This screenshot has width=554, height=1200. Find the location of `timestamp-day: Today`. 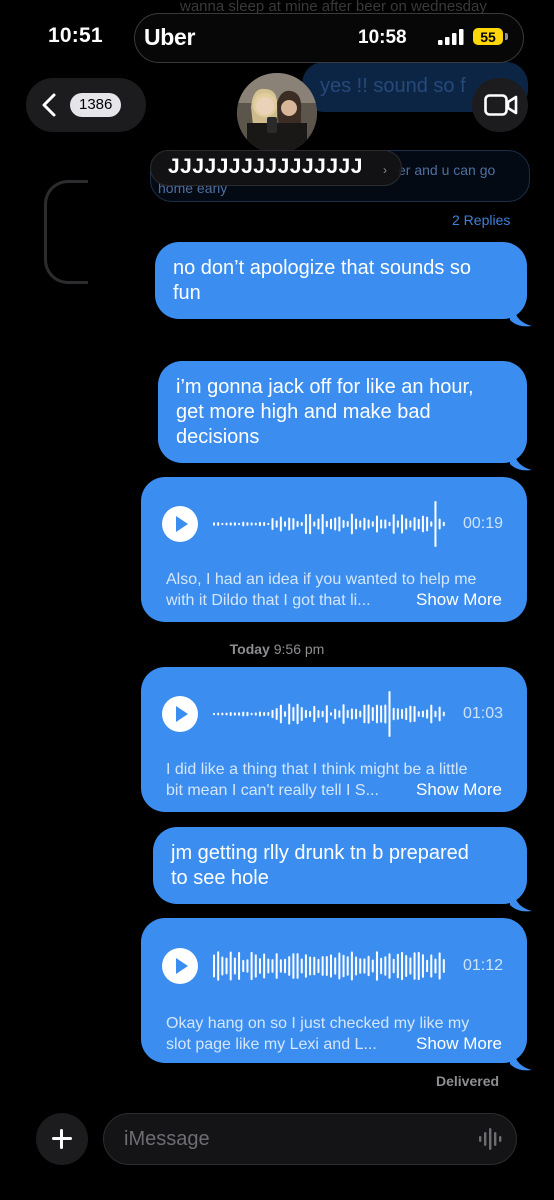

timestamp-day: Today is located at coordinates (249, 649).